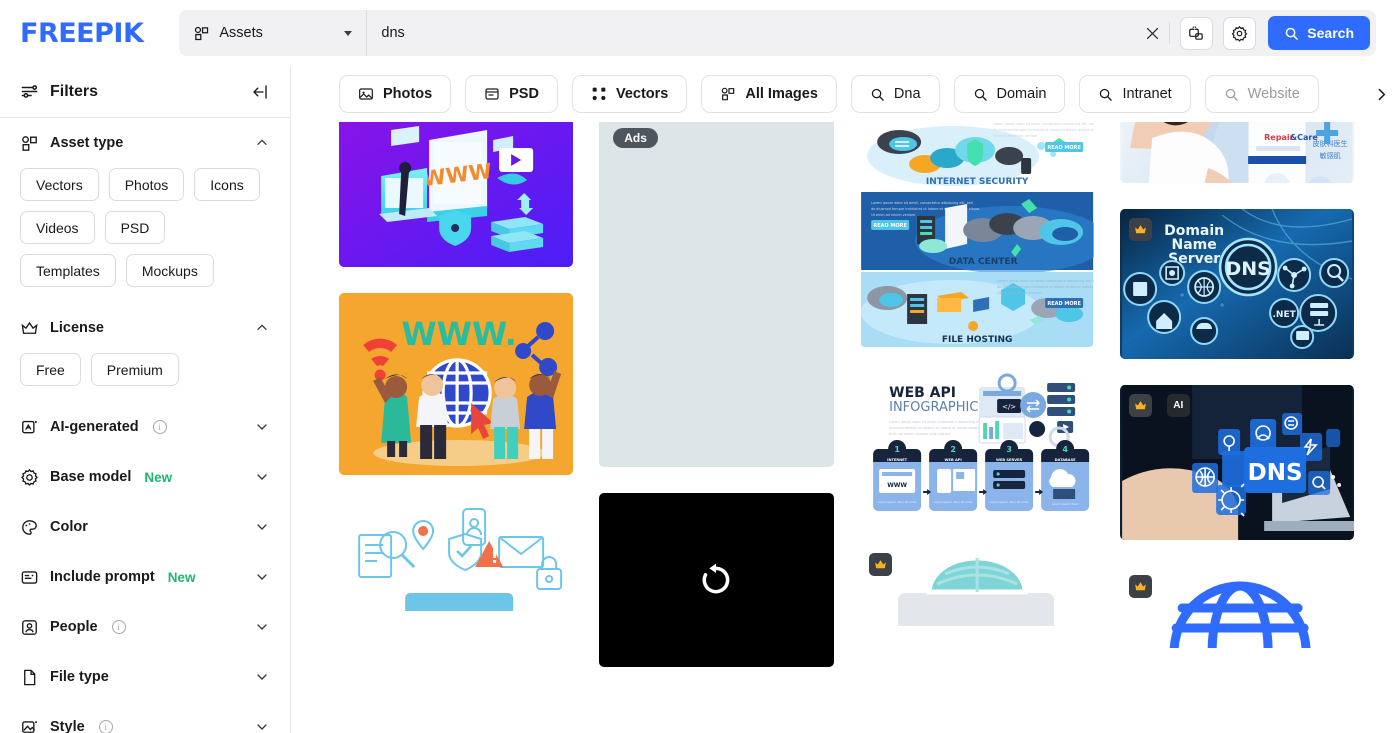 The image size is (1400, 733). What do you see at coordinates (1236, 607) in the screenshot?
I see `result-card-blue-globe-icon` at bounding box center [1236, 607].